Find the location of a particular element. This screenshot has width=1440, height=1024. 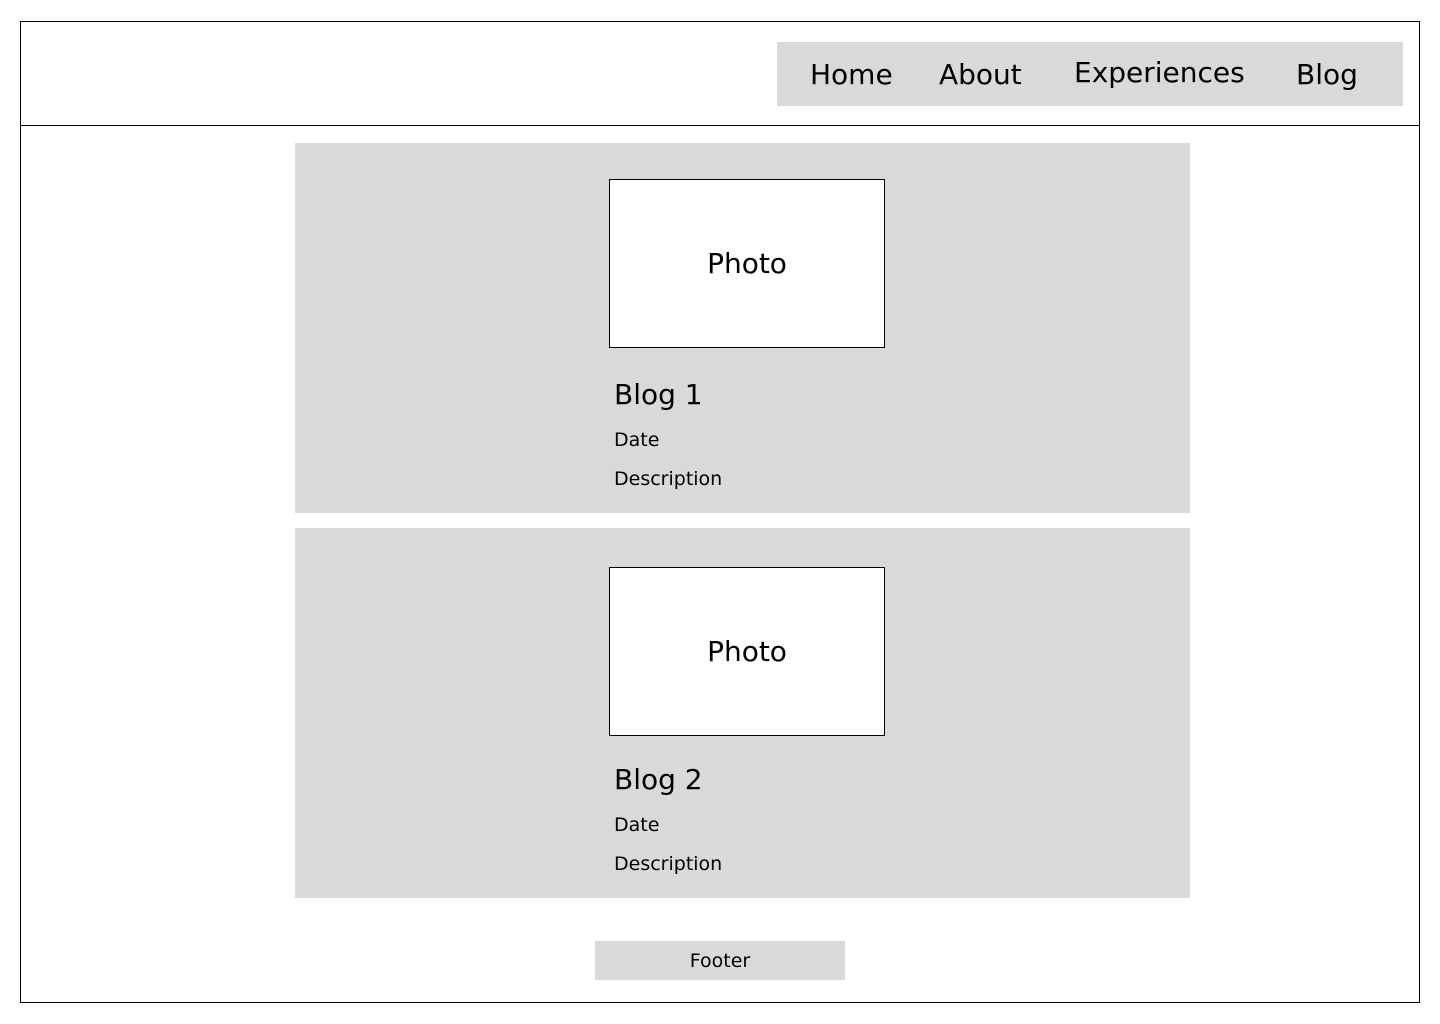

footer-label: Footer is located at coordinates (720, 960).